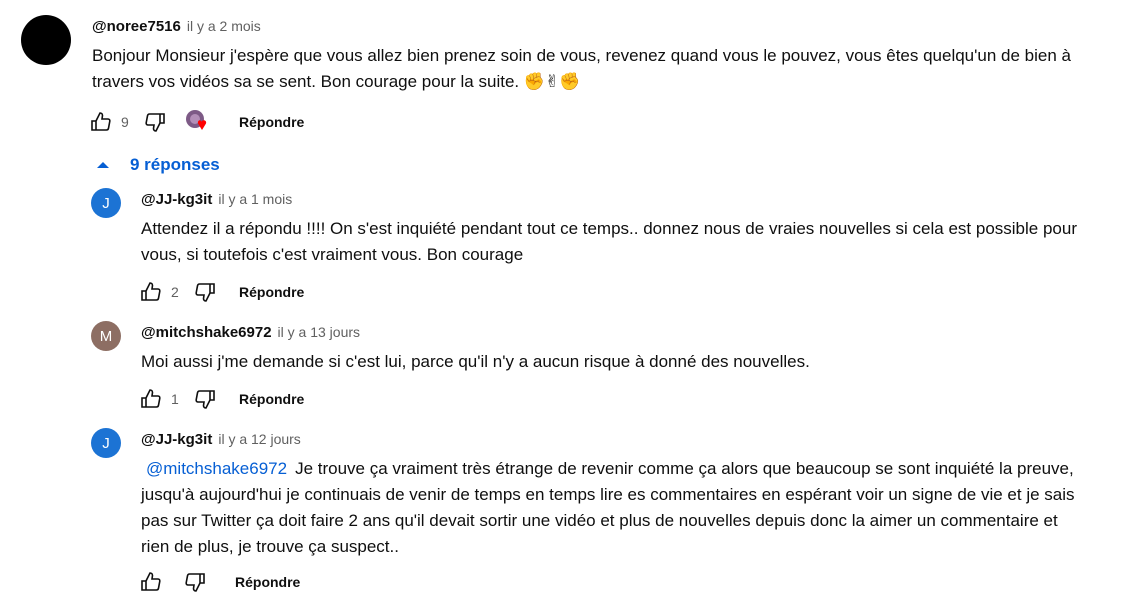 The height and width of the screenshot is (606, 1135). I want to click on replies-toggle: 9 réponses, so click(158, 165).